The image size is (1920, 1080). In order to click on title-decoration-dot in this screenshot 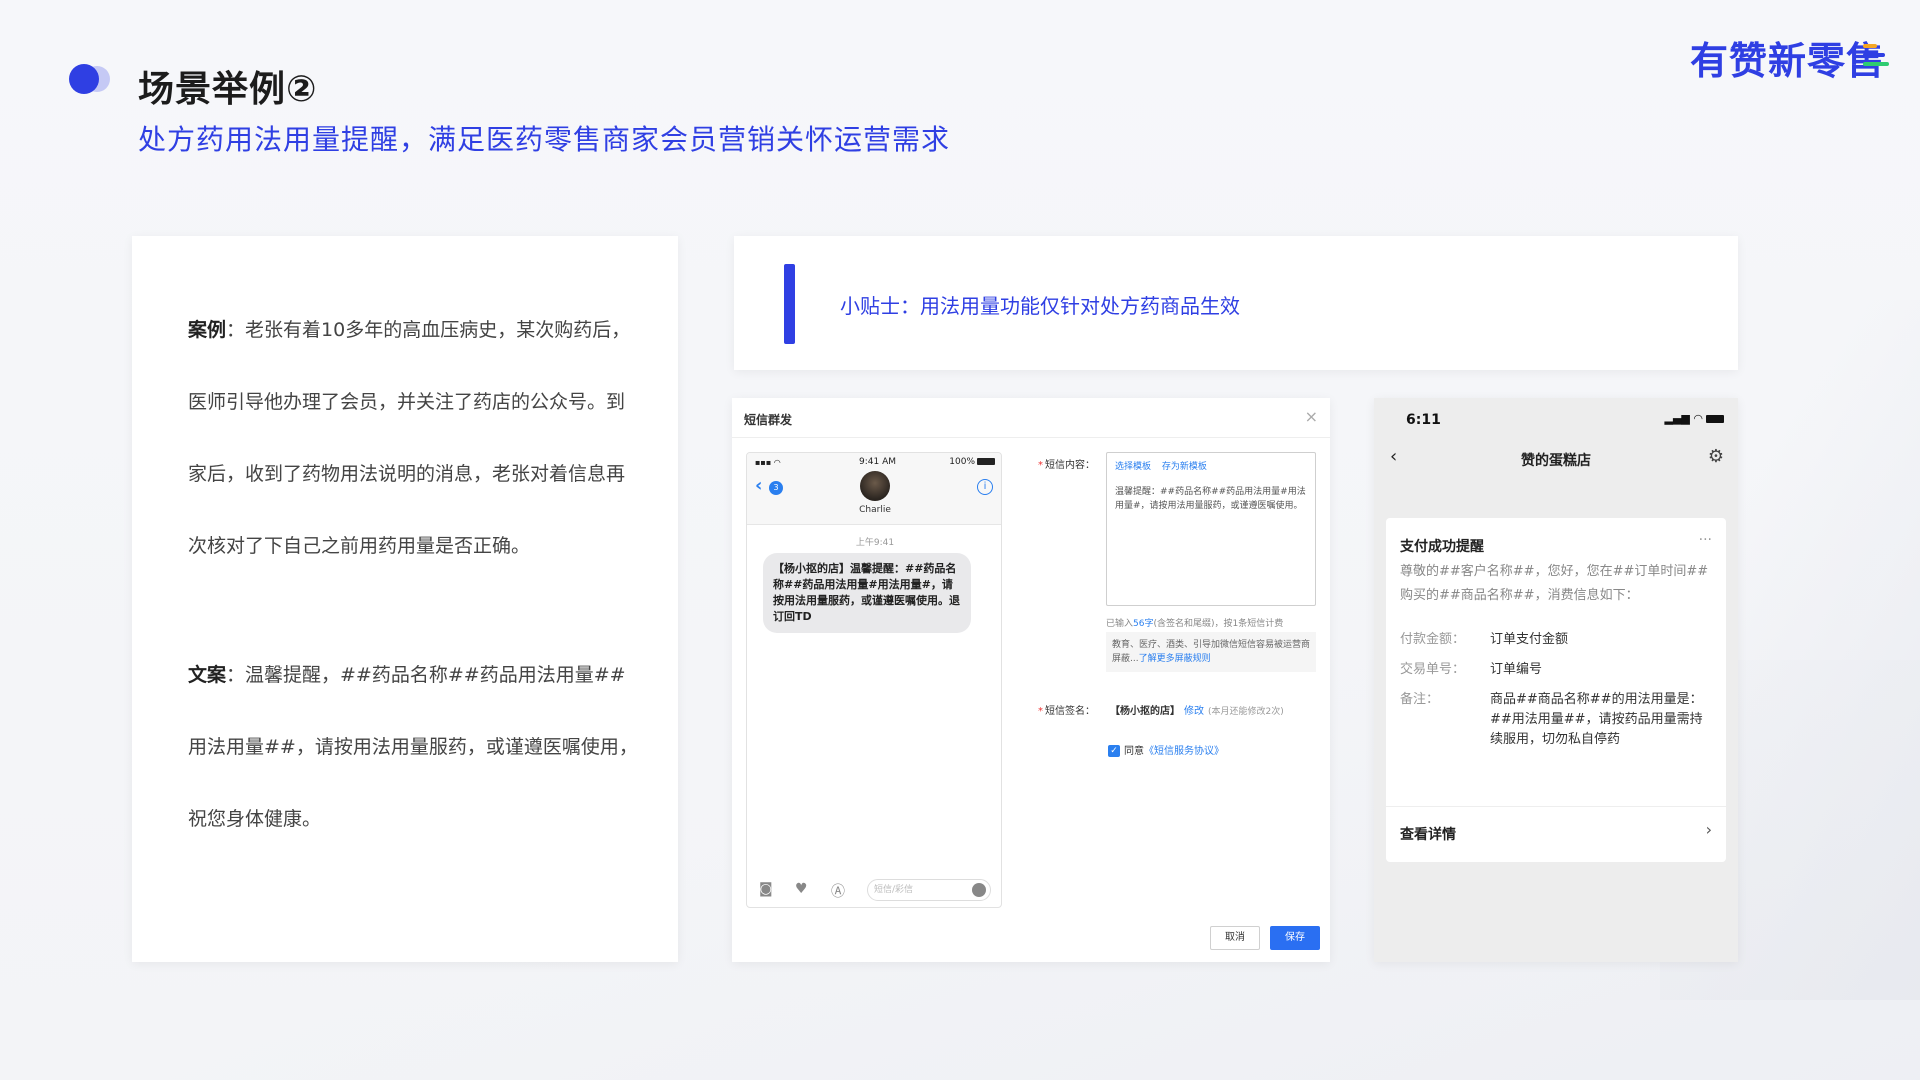, I will do `click(84, 79)`.